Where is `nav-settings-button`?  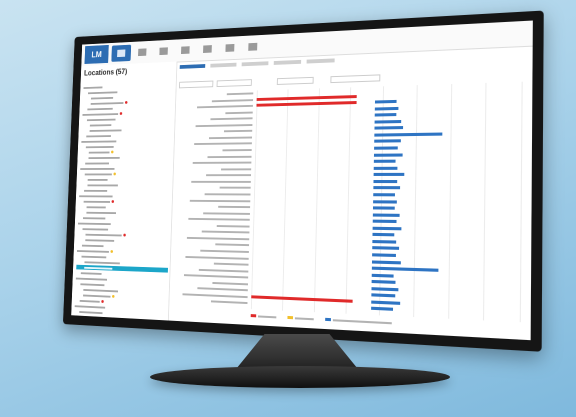 nav-settings-button is located at coordinates (207, 49).